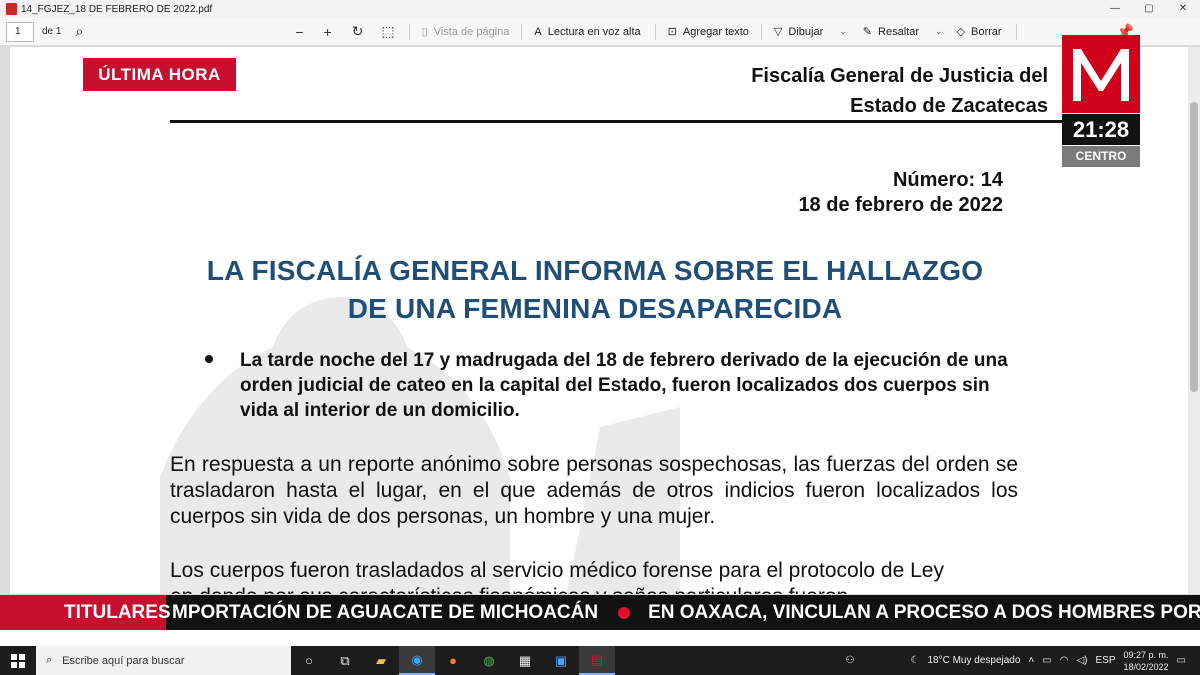 The image size is (1200, 675). I want to click on milenio-m-icon, so click(1101, 75).